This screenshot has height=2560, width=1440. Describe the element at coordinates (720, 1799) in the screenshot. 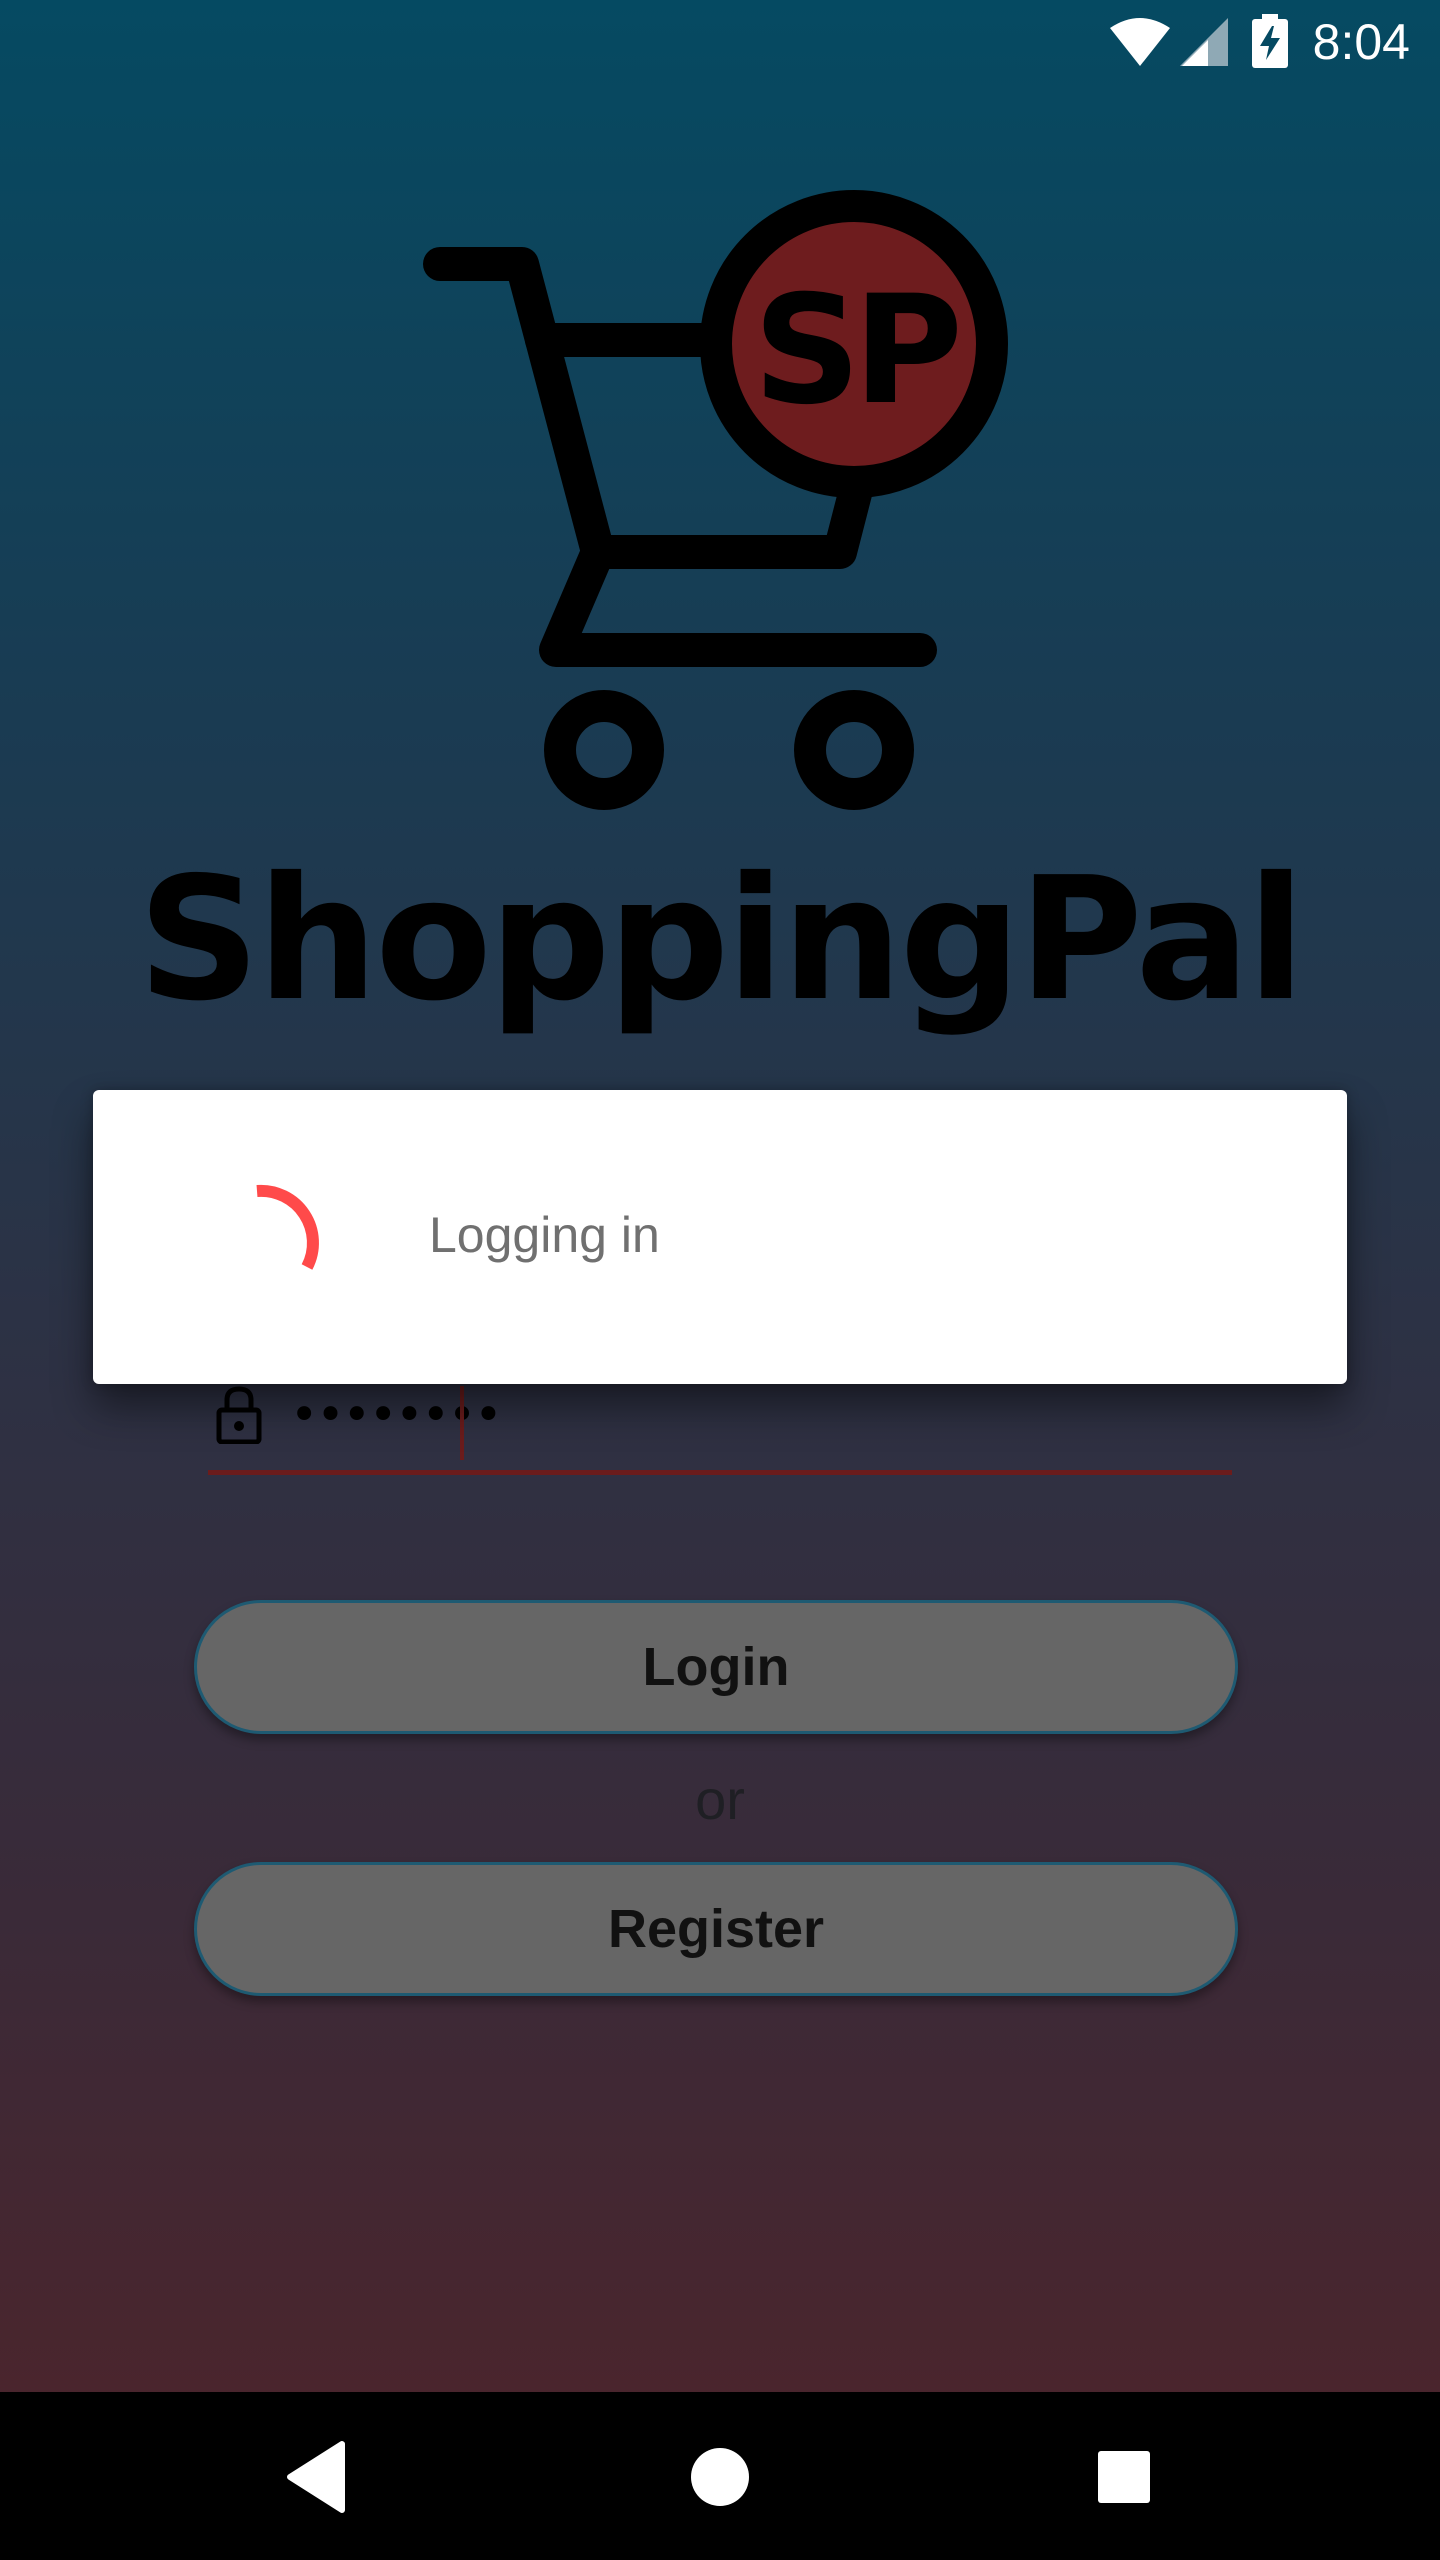

I see `or-label: or` at that location.